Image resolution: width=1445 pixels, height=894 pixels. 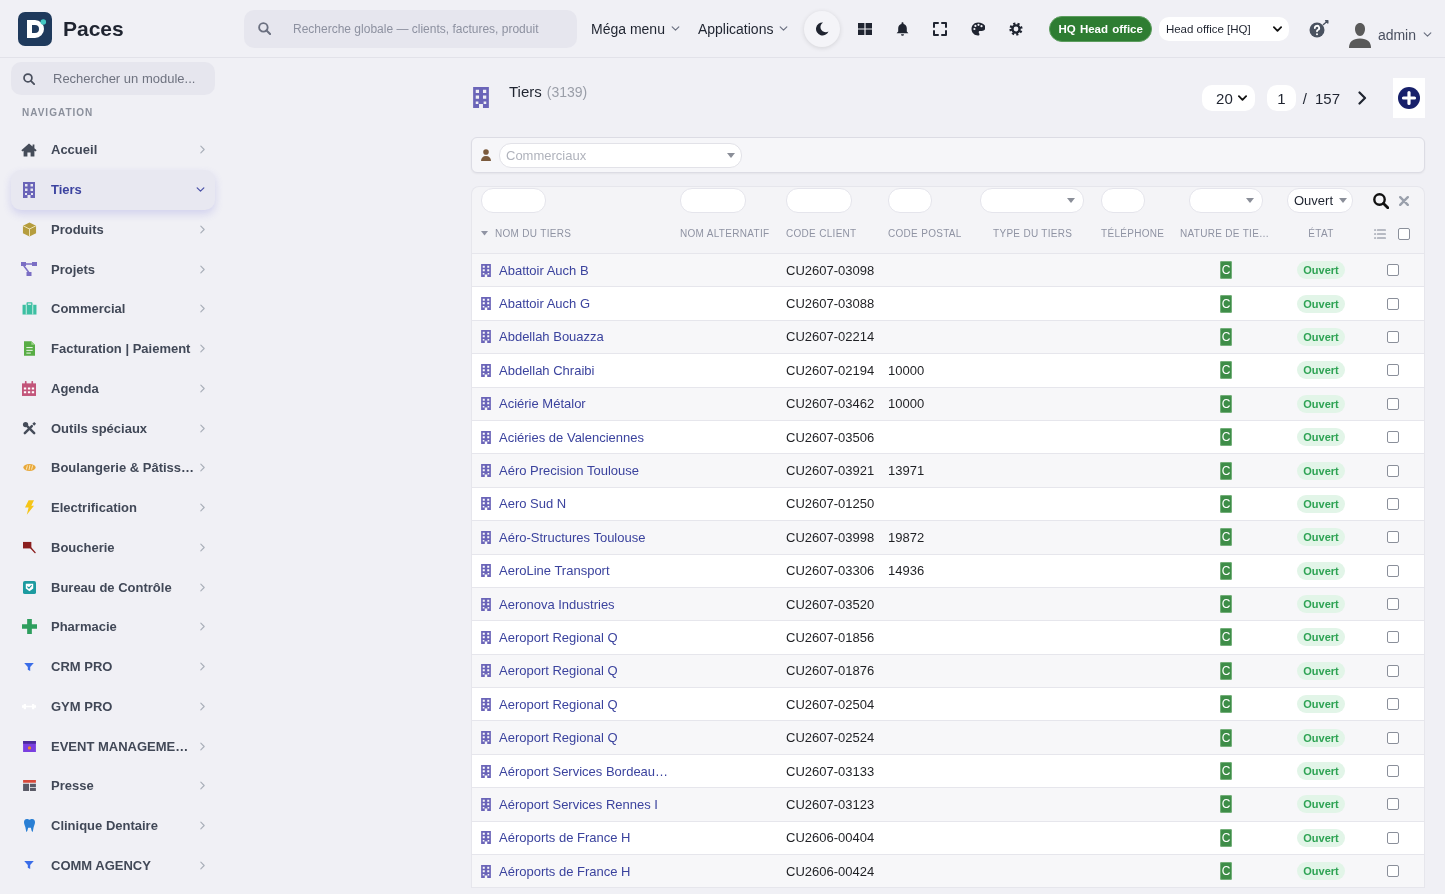 I want to click on nav-item: Accueil, so click(x=113, y=150).